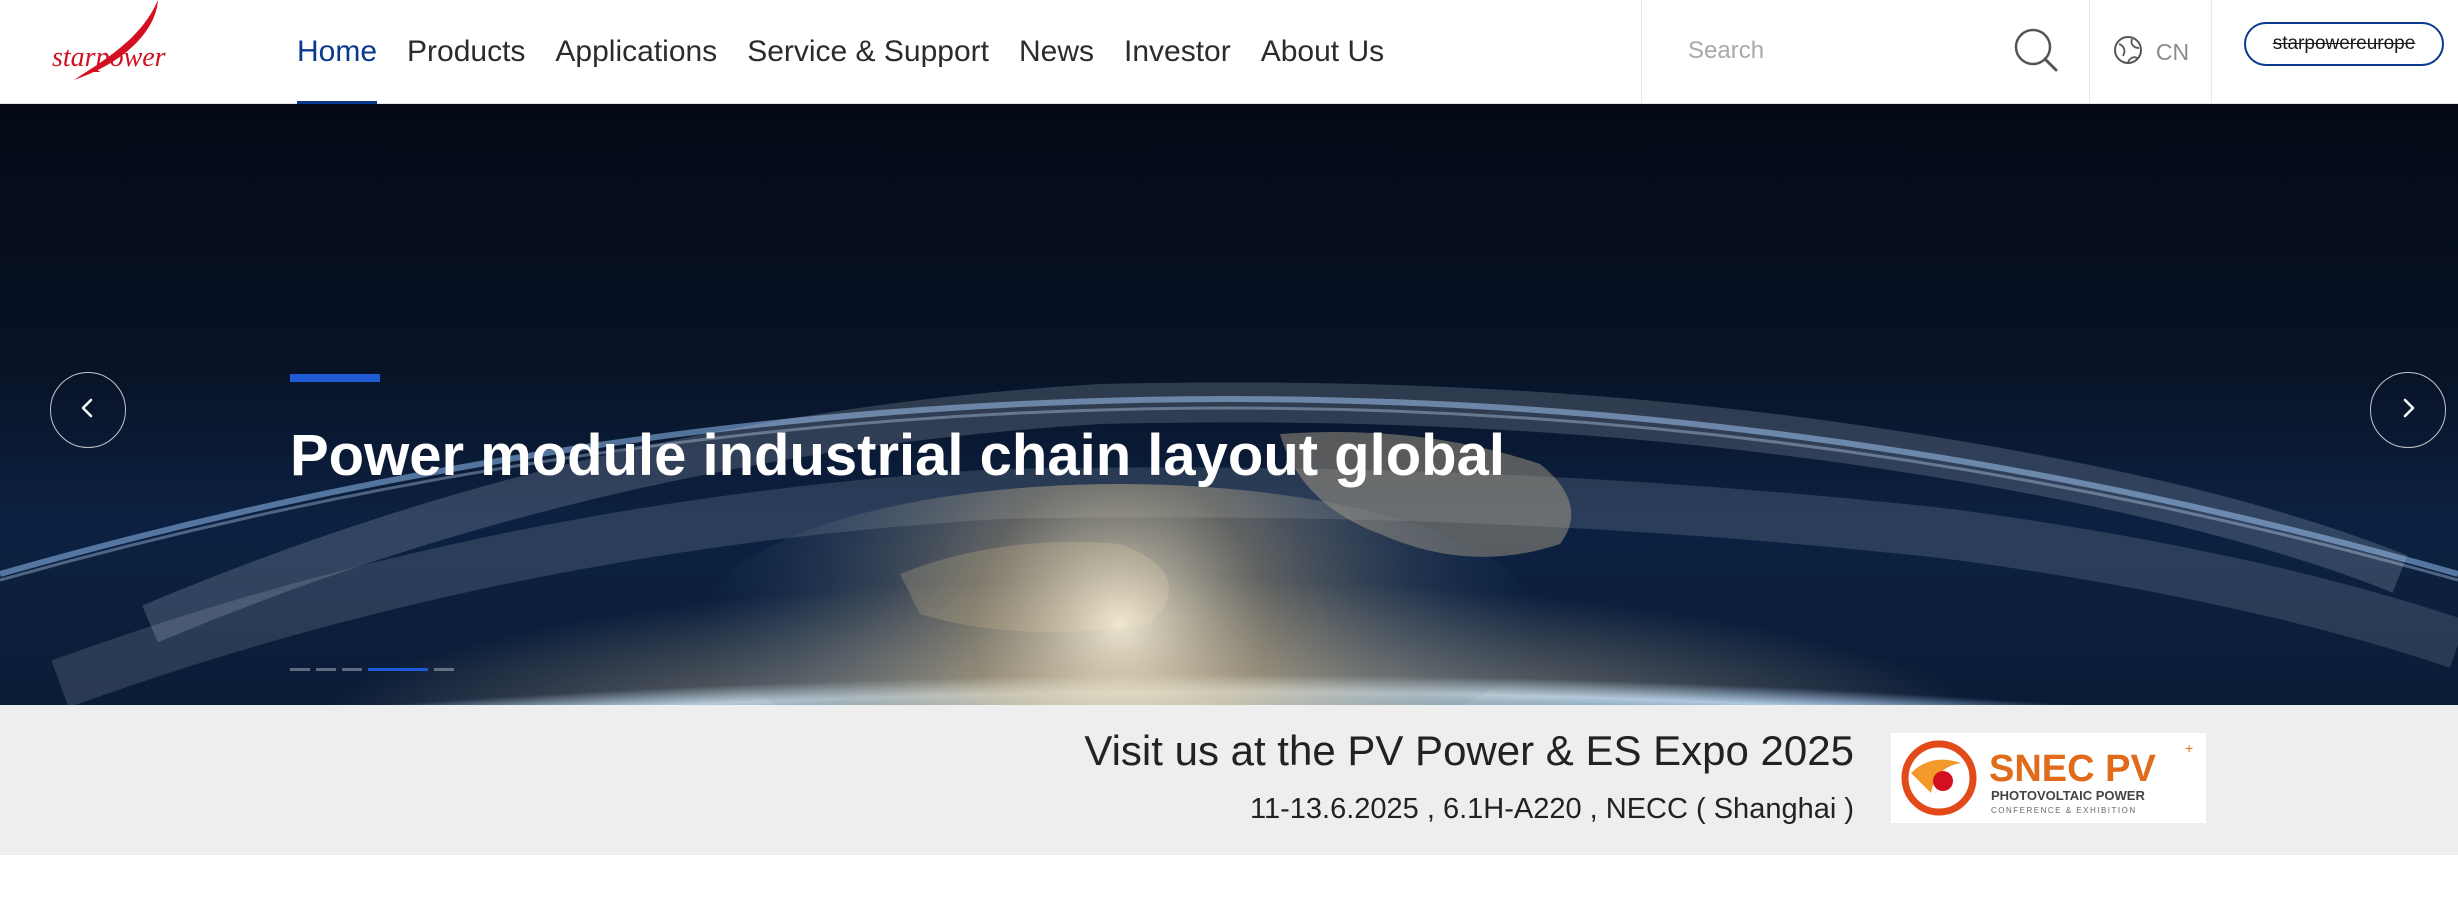  I want to click on nav-item-applications: Applications, so click(636, 52).